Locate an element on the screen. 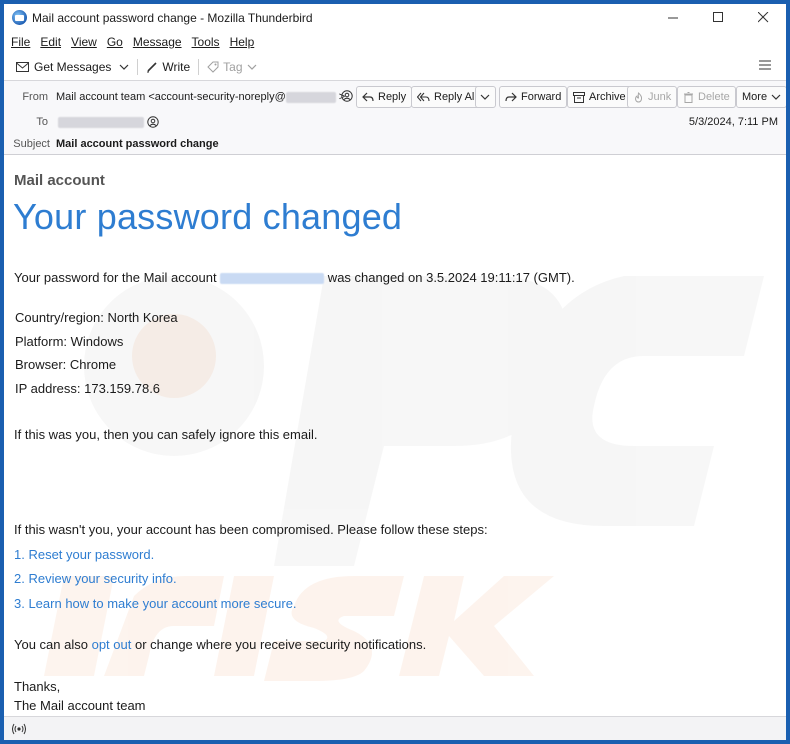  get-messages-dropdown is located at coordinates (124, 67).